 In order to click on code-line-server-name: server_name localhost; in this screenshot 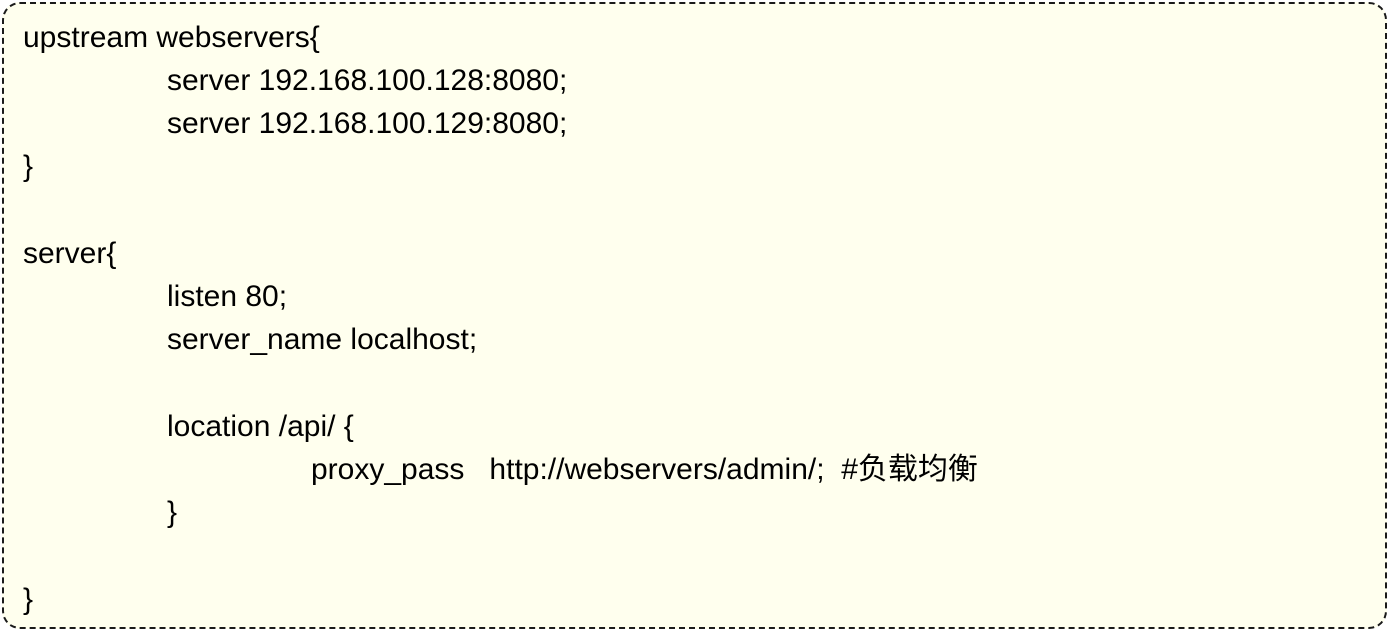, I will do `click(322, 339)`.